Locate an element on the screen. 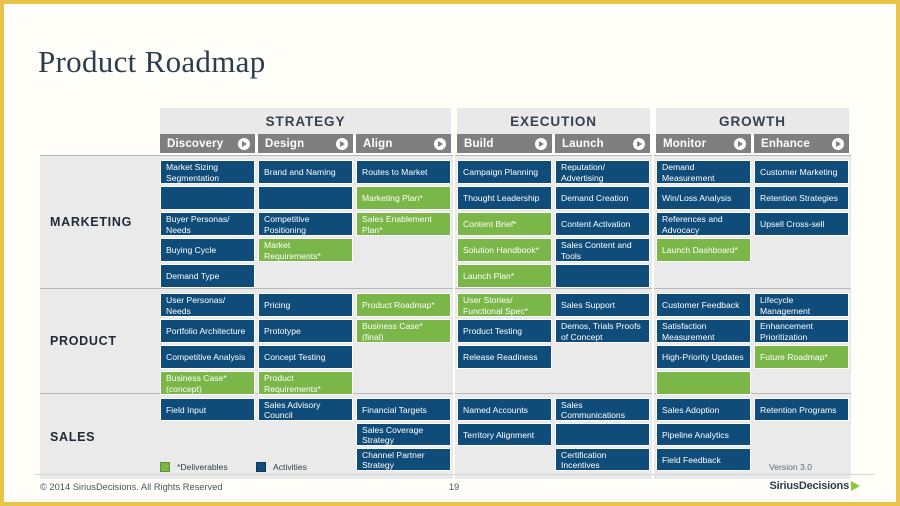 The width and height of the screenshot is (900, 506). roadmap-item: Market Sizing Segmentation is located at coordinates (207, 172).